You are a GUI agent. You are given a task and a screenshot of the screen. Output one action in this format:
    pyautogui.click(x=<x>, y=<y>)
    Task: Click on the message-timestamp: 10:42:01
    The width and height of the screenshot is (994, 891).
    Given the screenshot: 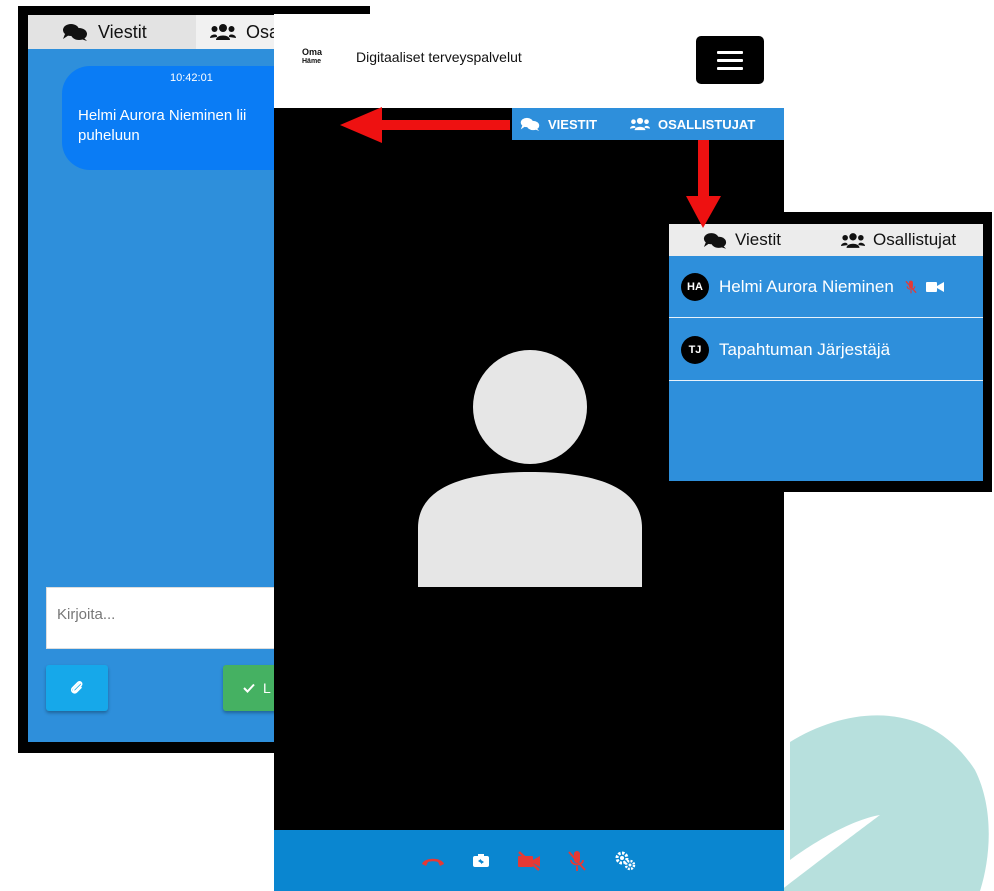 What is the action you would take?
    pyautogui.click(x=191, y=78)
    